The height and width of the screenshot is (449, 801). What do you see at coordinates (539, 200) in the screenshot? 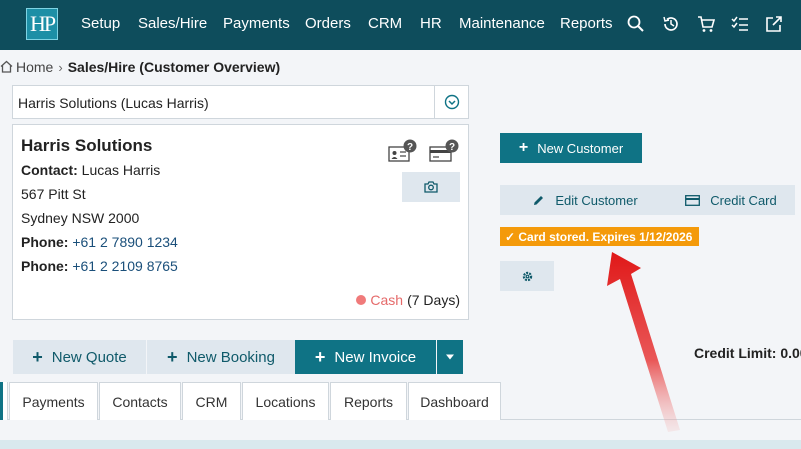
I see `pencil-icon` at bounding box center [539, 200].